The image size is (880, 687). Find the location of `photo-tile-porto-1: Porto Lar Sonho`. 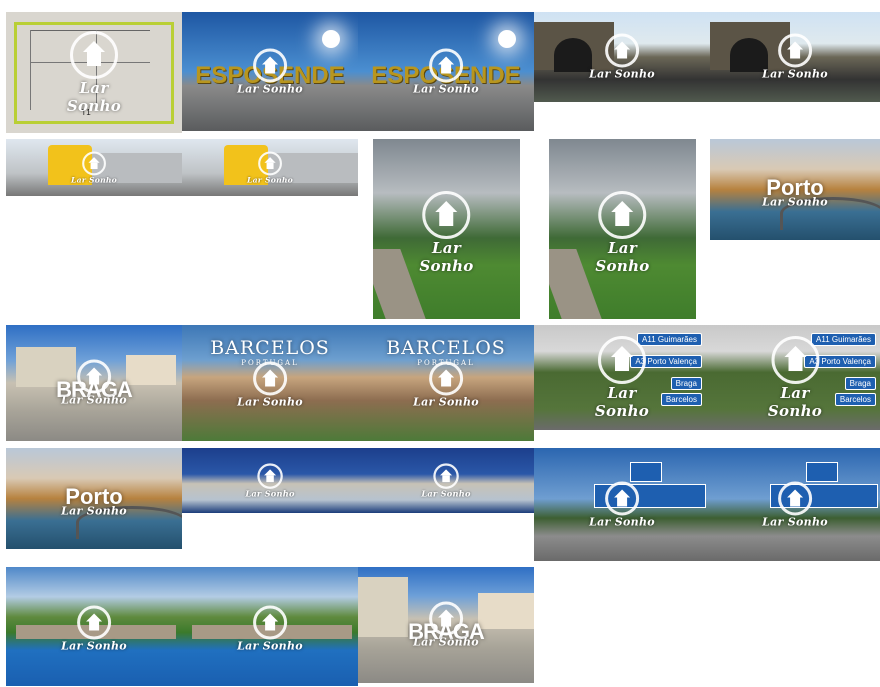

photo-tile-porto-1: Porto Lar Sonho is located at coordinates (795, 189).